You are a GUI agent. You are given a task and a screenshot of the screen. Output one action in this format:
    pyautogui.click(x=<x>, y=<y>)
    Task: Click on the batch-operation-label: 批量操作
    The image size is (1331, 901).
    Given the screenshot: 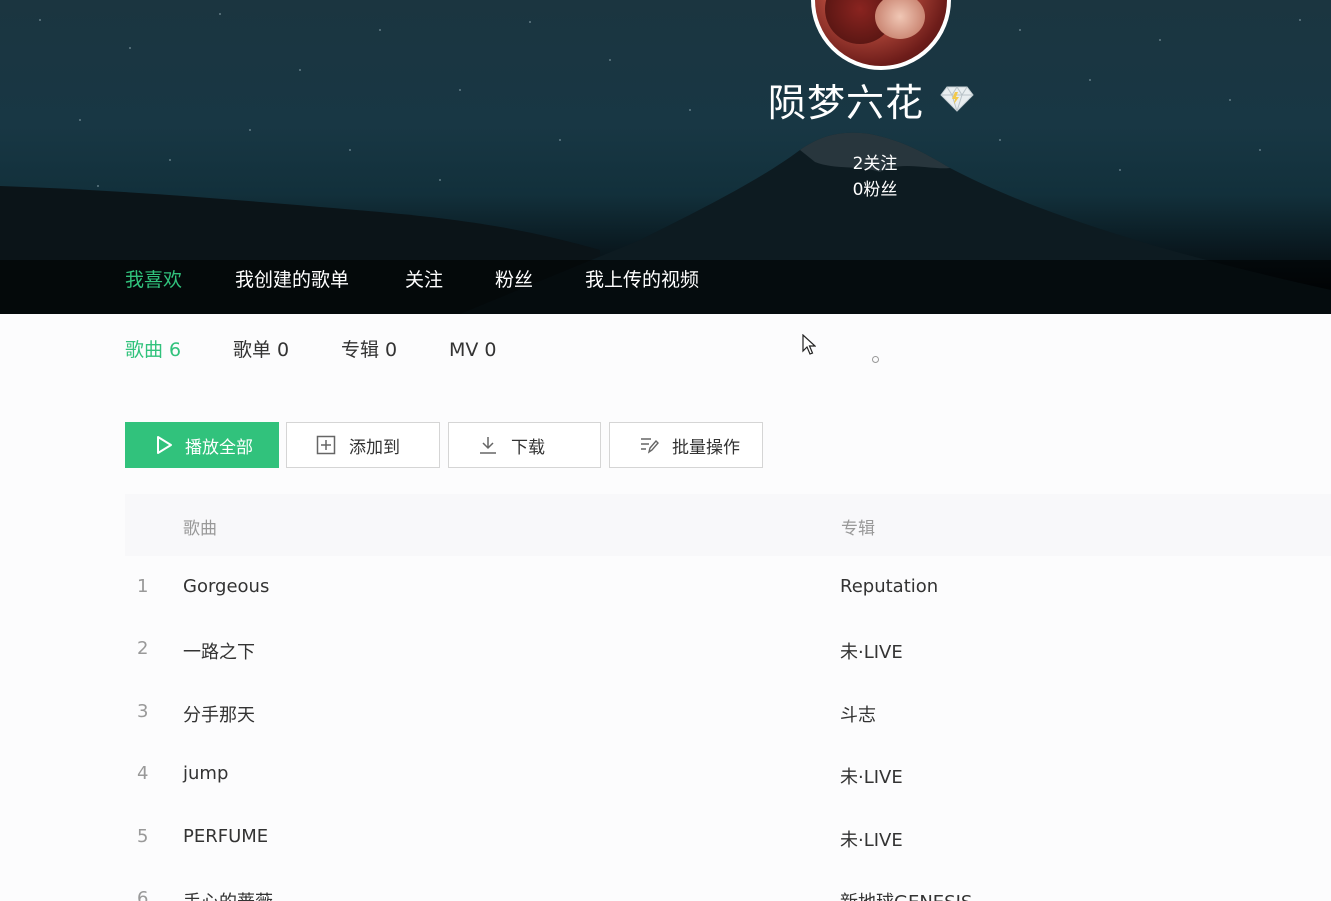 What is the action you would take?
    pyautogui.click(x=706, y=447)
    